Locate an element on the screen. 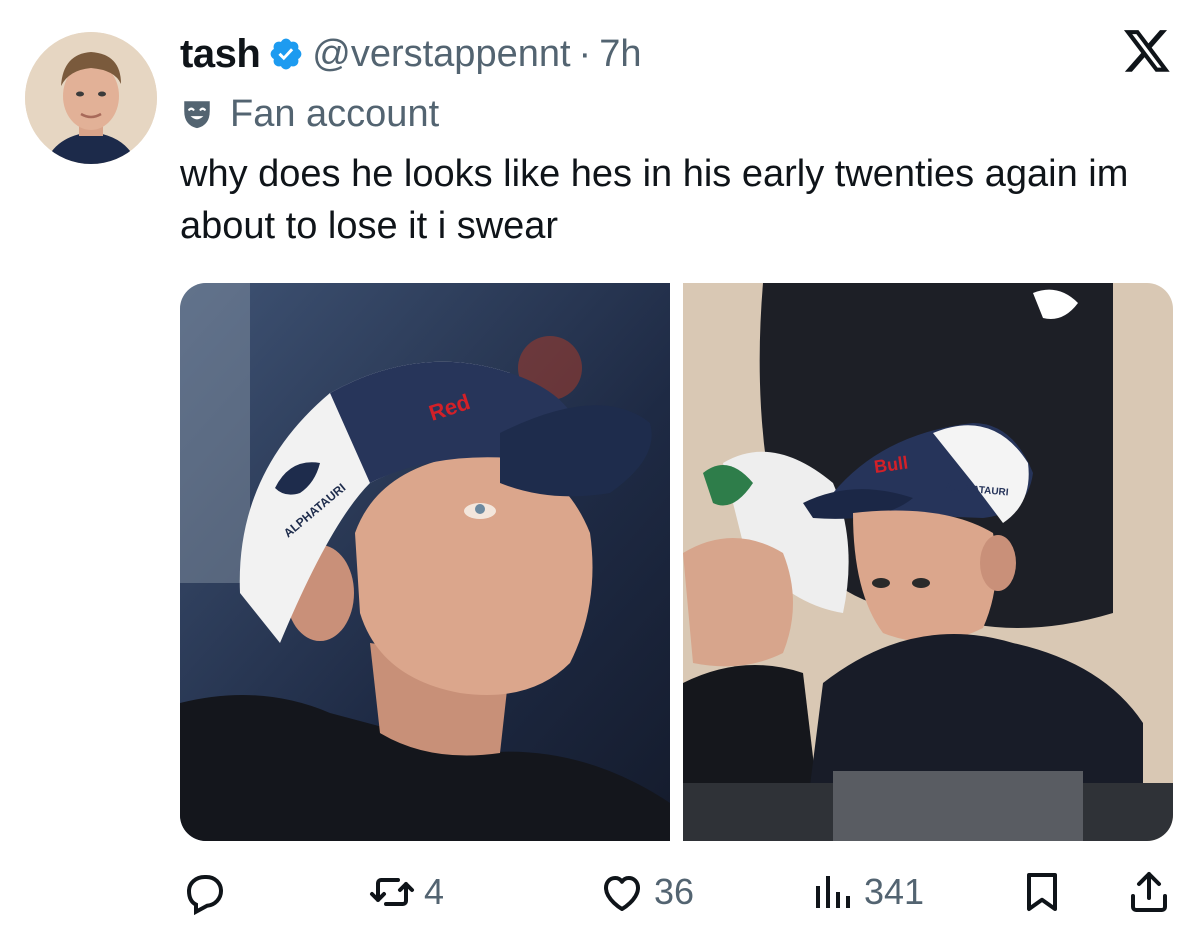 Image resolution: width=1200 pixels, height=946 pixels. bookmark-icon is located at coordinates (1042, 892).